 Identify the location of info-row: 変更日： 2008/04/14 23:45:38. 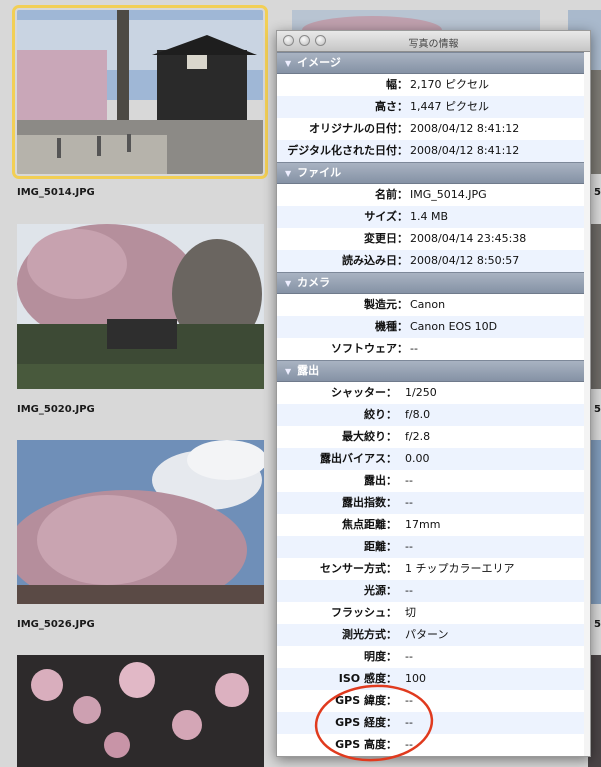
(433, 239).